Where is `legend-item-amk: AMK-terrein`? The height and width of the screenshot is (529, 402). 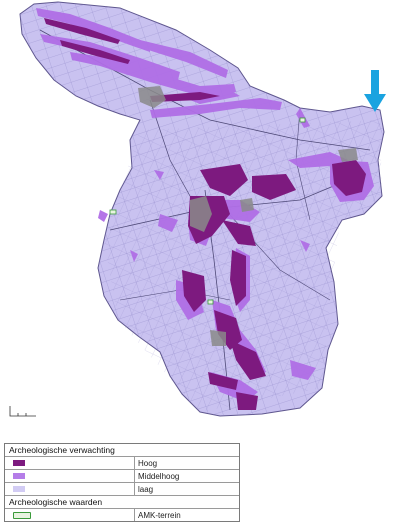
legend-item-amk: AMK-terrein is located at coordinates (122, 514).